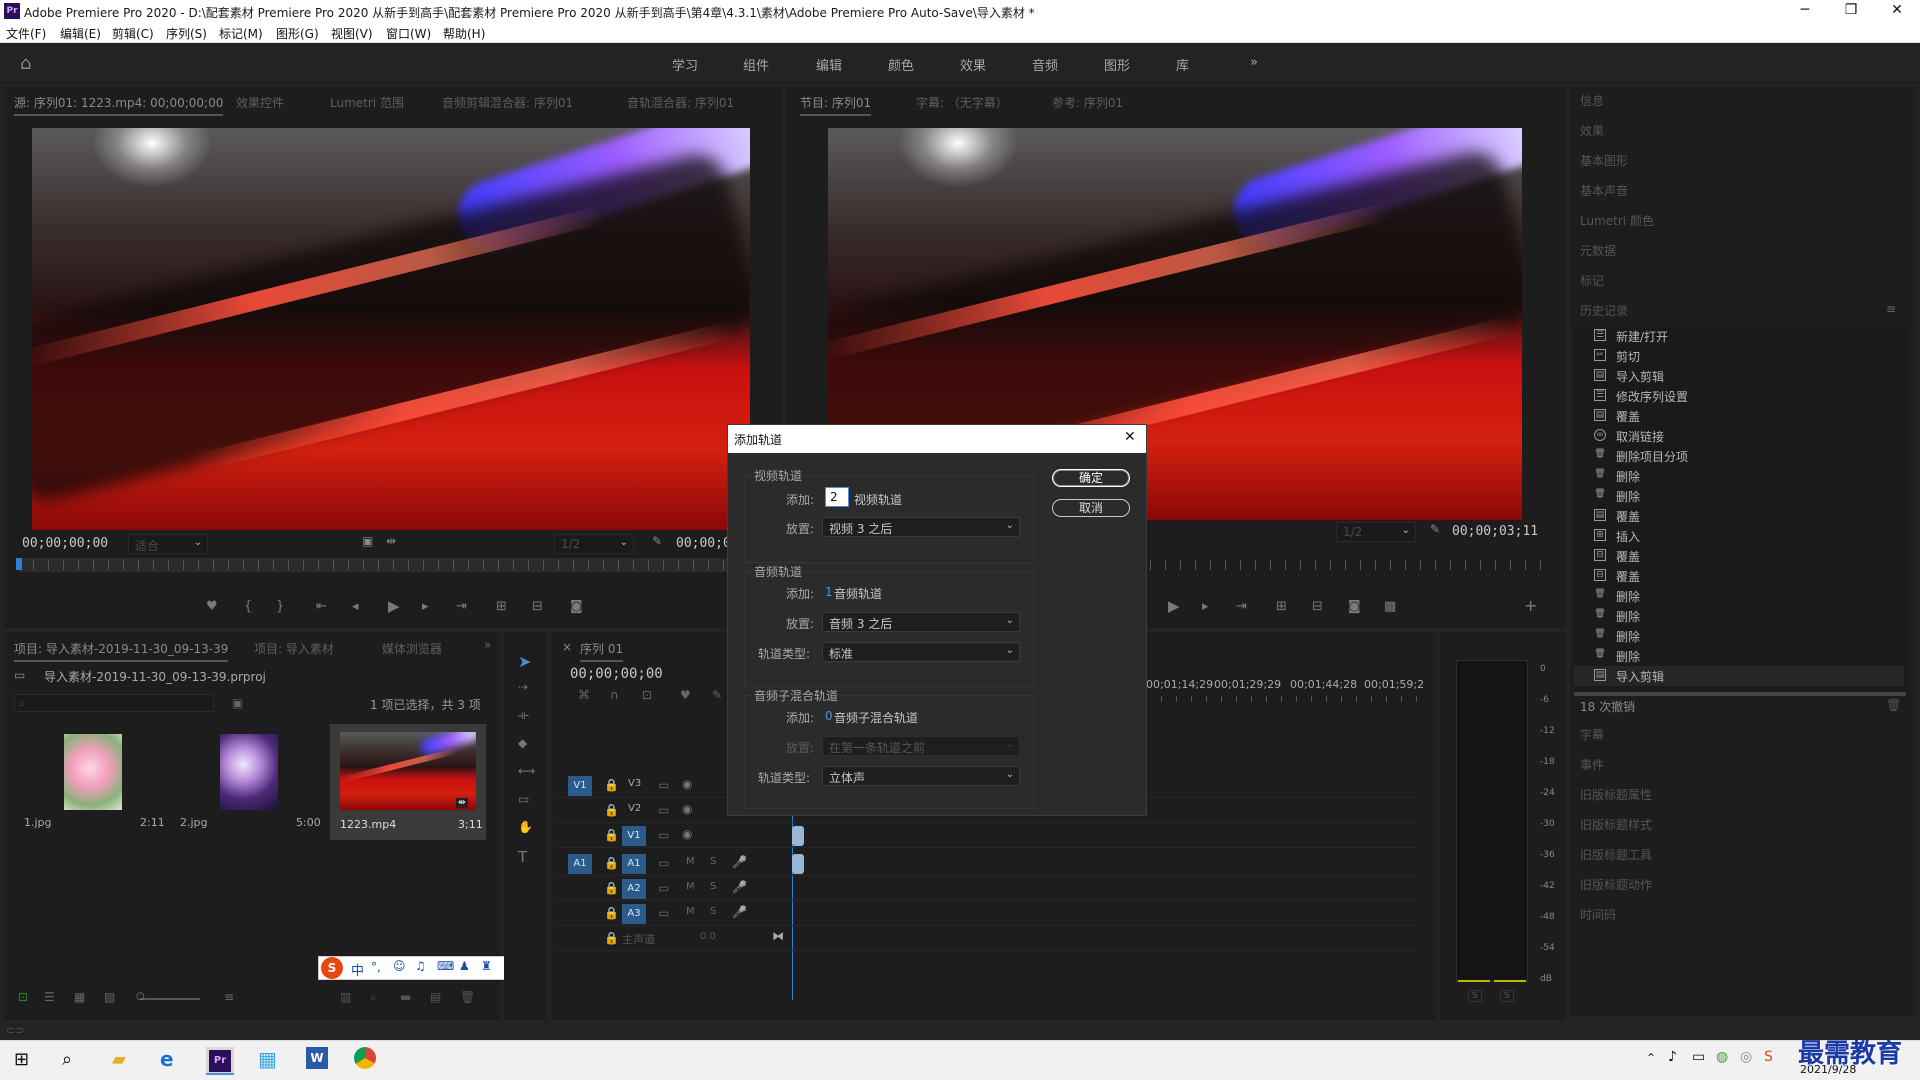 The height and width of the screenshot is (1080, 1920). I want to click on video-place-dropdown: 视频 3 之后 ⌄, so click(921, 527).